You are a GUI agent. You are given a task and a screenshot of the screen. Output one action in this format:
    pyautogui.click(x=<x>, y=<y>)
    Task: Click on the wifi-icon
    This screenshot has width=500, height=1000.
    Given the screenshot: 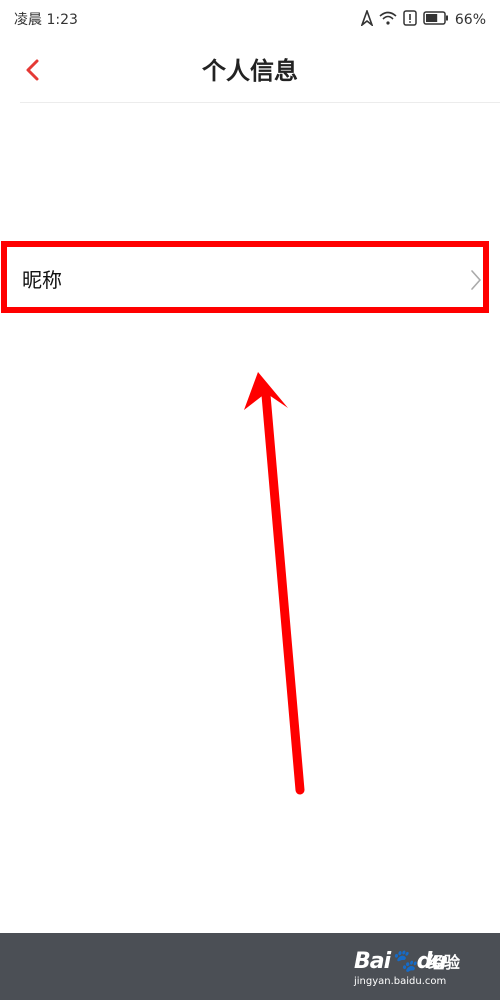 What is the action you would take?
    pyautogui.click(x=388, y=20)
    